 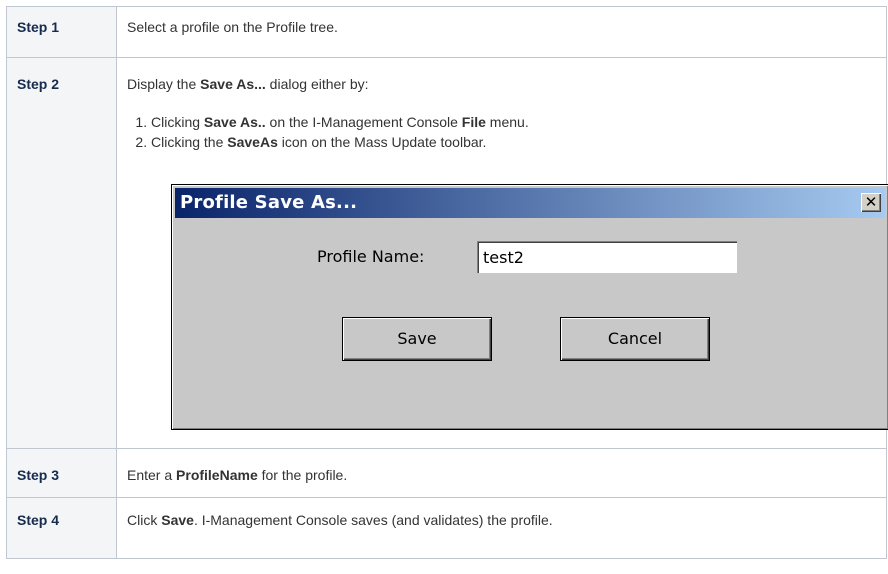 What do you see at coordinates (61, 528) in the screenshot?
I see `step-label-cell: Step 4` at bounding box center [61, 528].